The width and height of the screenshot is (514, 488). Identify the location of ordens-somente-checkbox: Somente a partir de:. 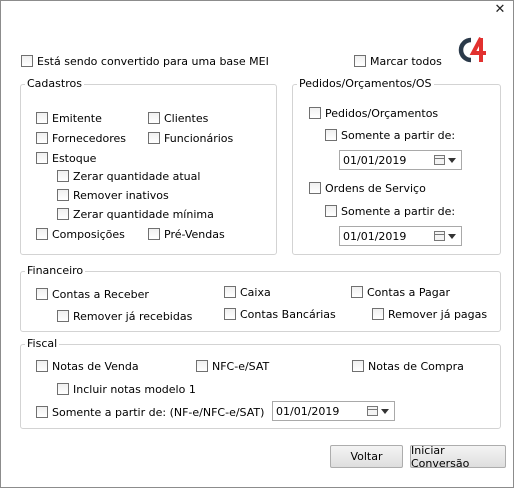
(390, 211).